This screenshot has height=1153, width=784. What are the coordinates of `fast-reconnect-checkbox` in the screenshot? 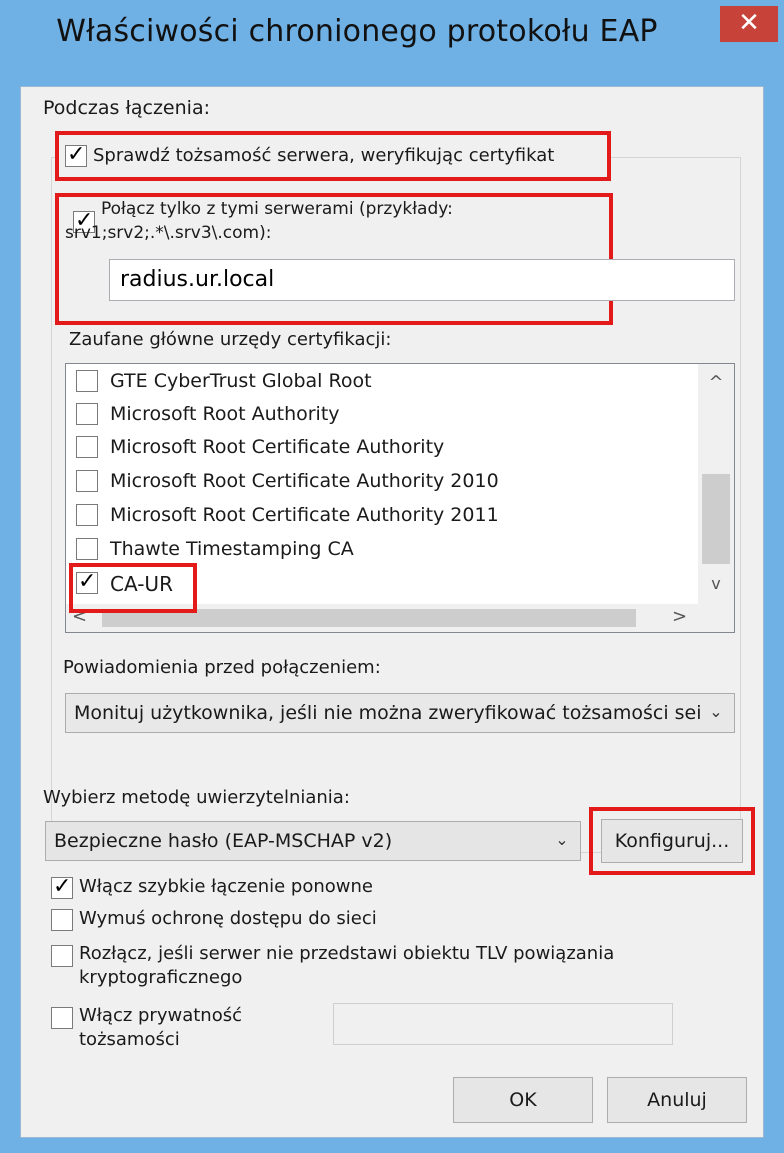 It's located at (62, 886).